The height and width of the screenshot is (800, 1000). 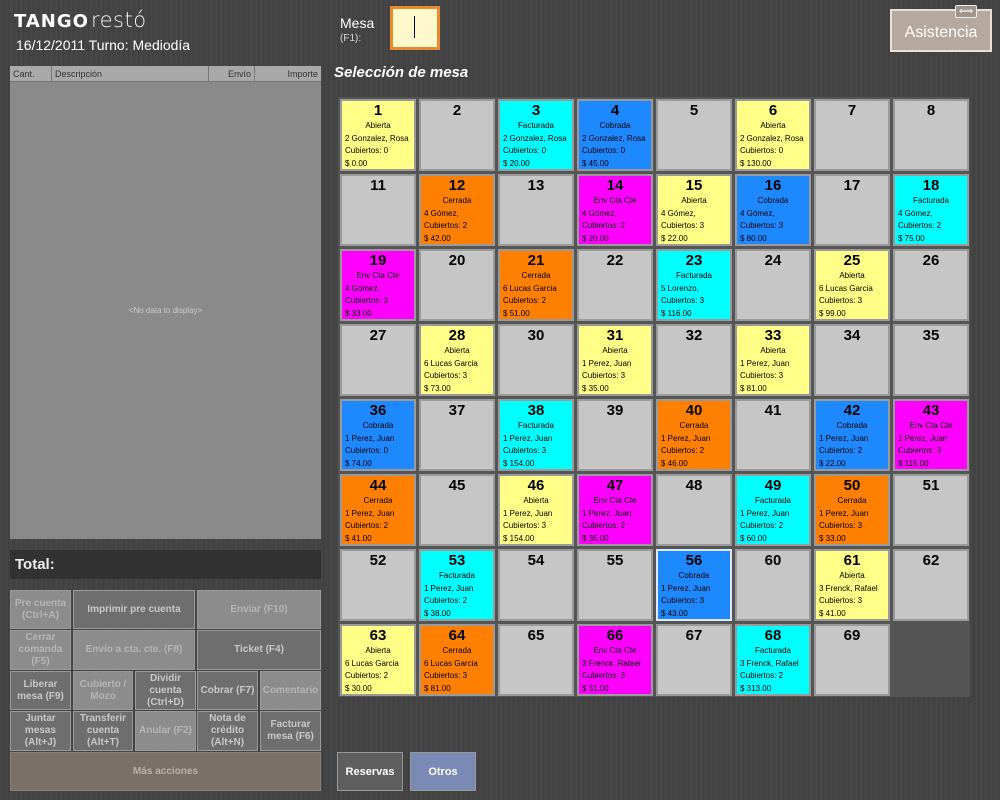 I want to click on table-19: 19 Env Cta Cte 4 Gómez, Cubiertos: 3 $ 33.00, so click(x=378, y=285).